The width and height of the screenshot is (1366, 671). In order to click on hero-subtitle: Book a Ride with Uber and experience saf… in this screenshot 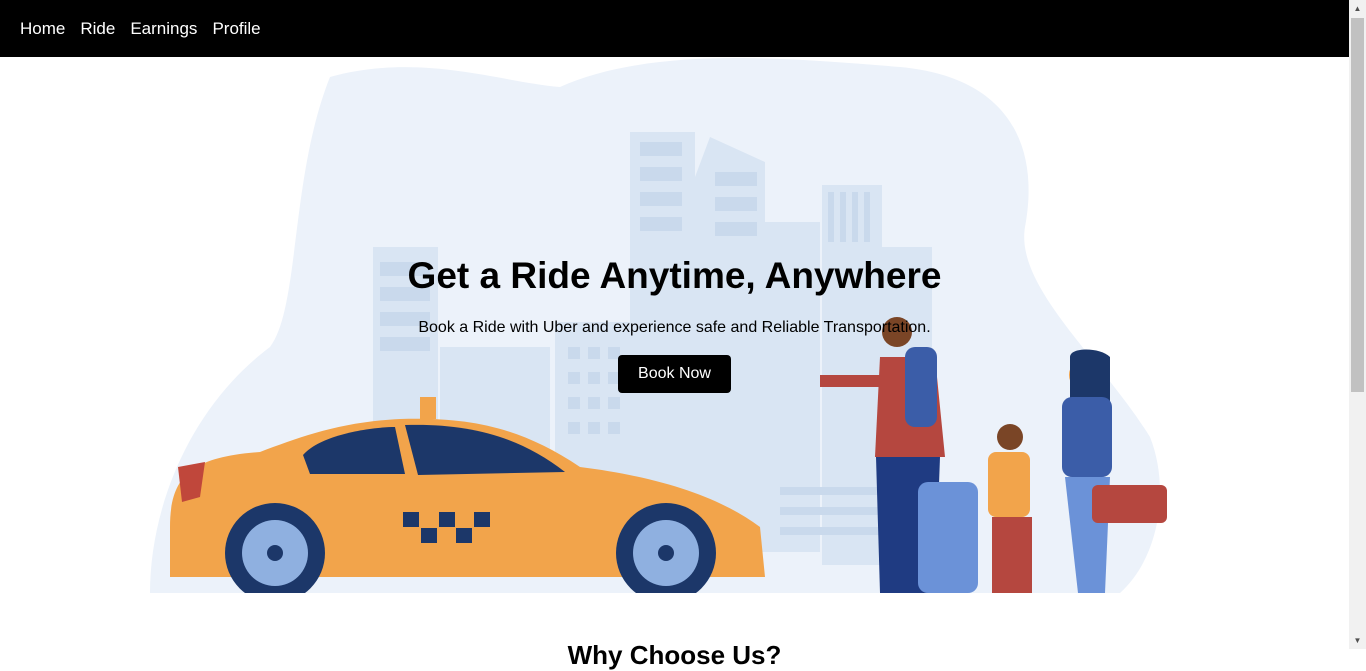, I will do `click(674, 327)`.